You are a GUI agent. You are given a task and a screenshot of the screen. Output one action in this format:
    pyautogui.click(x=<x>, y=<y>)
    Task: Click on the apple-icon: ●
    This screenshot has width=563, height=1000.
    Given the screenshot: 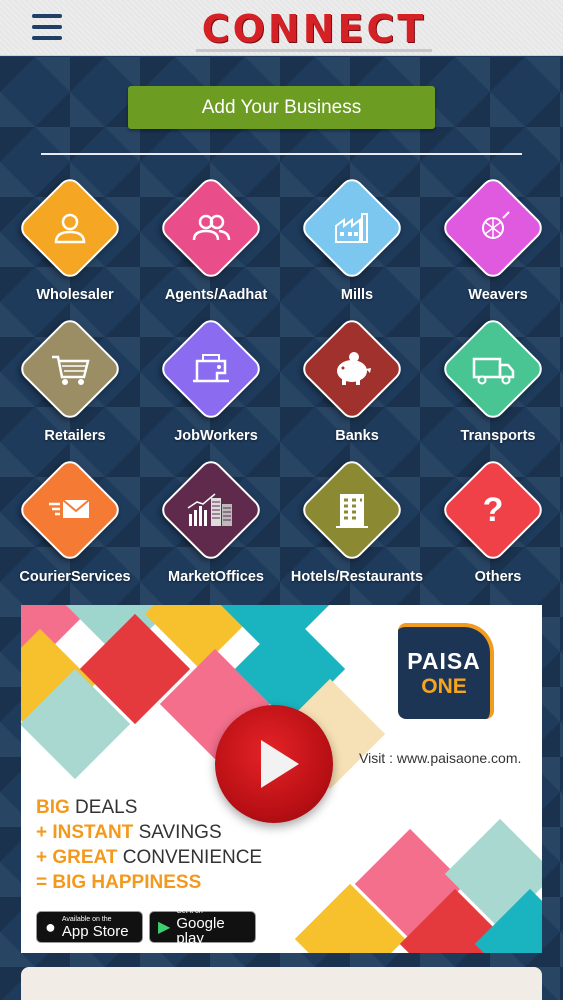 What is the action you would take?
    pyautogui.click(x=50, y=926)
    